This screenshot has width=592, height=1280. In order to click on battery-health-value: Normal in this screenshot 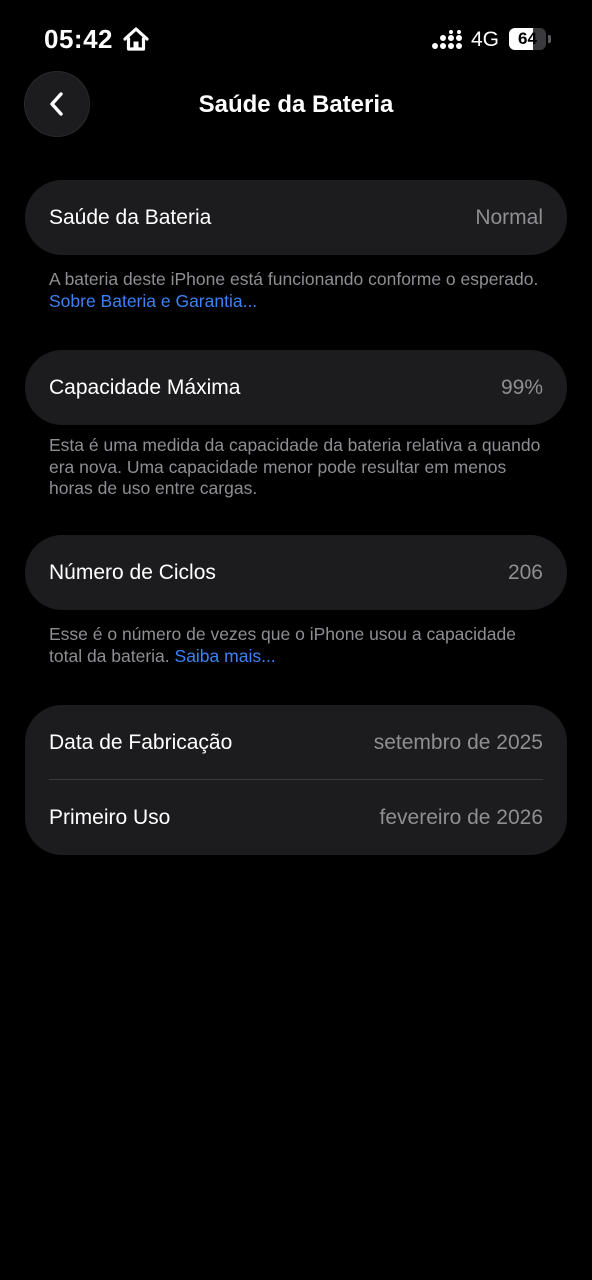, I will do `click(509, 217)`.